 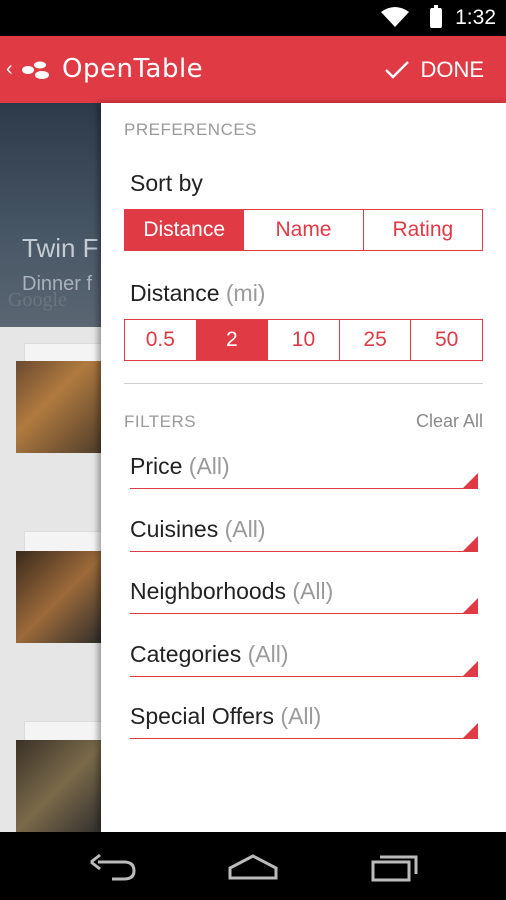 I want to click on sort-segmented-control: Distance Name Rating, so click(x=303, y=230).